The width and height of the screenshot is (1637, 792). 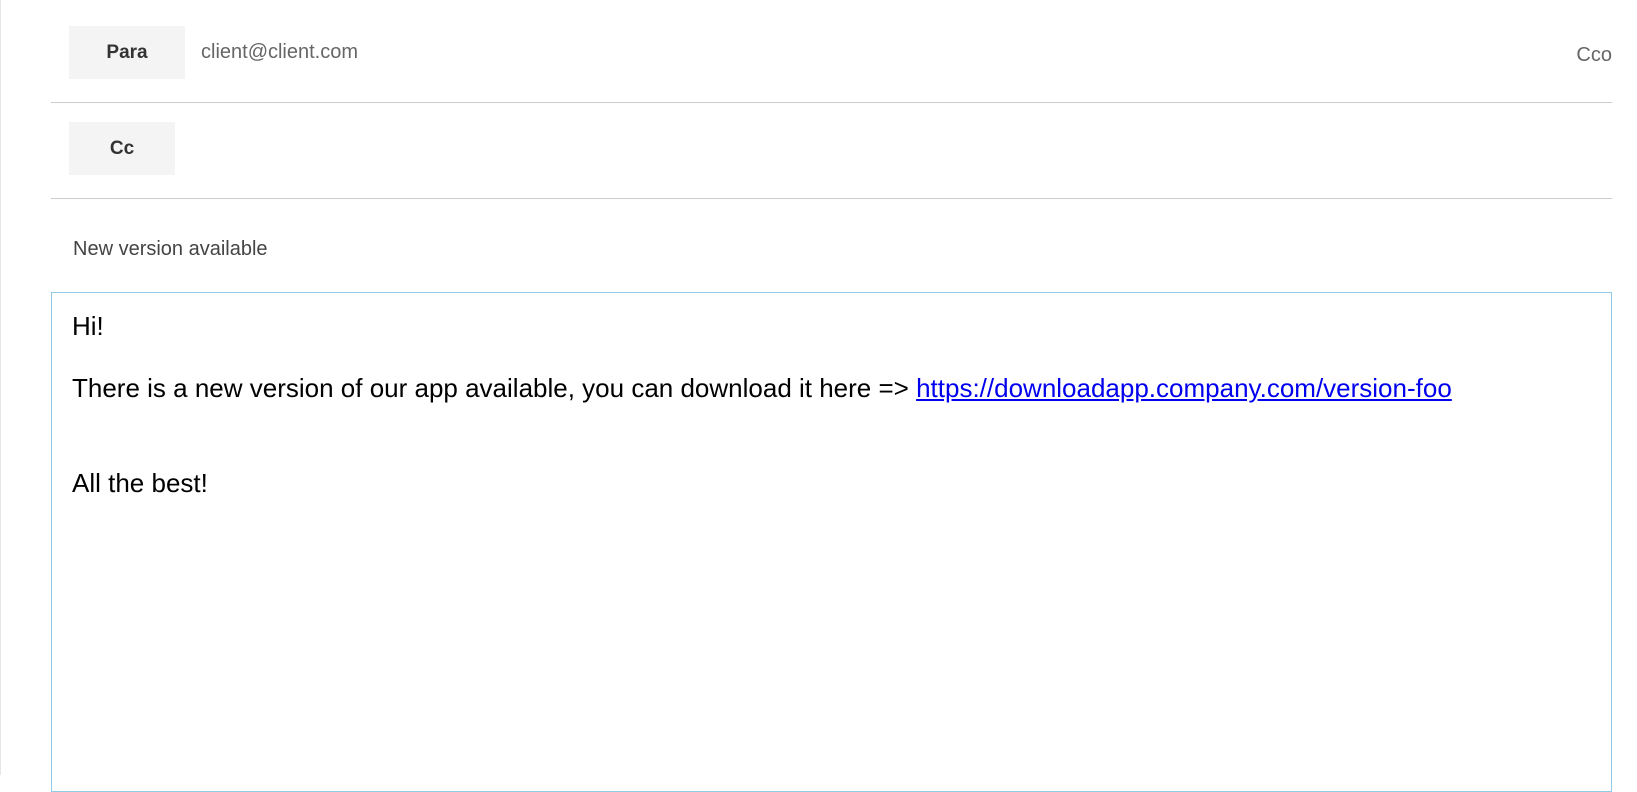 What do you see at coordinates (1594, 55) in the screenshot?
I see `bcc-button: Cco` at bounding box center [1594, 55].